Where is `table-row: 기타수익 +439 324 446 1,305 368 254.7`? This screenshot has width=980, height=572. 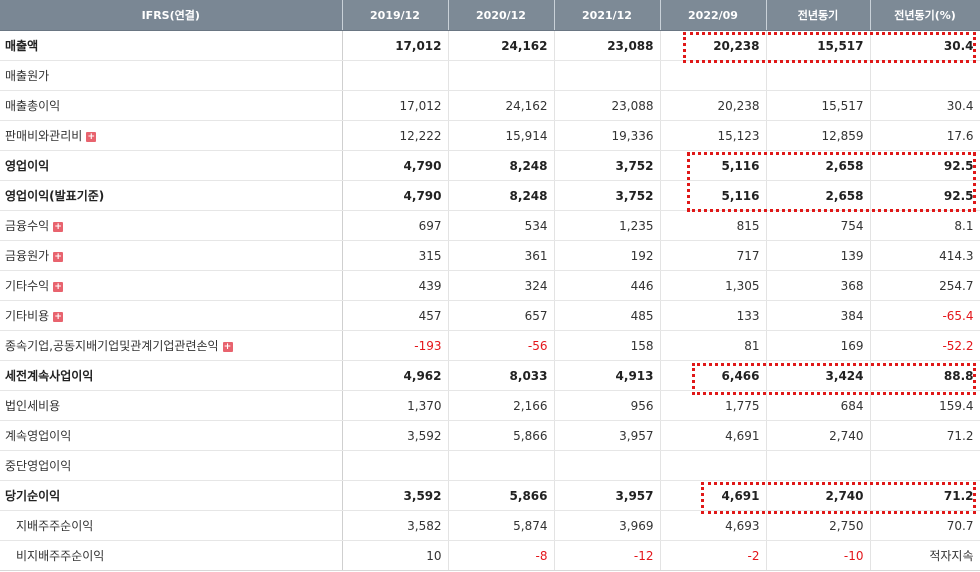
table-row: 기타수익 +439 324 446 1,305 368 254.7 is located at coordinates (490, 285).